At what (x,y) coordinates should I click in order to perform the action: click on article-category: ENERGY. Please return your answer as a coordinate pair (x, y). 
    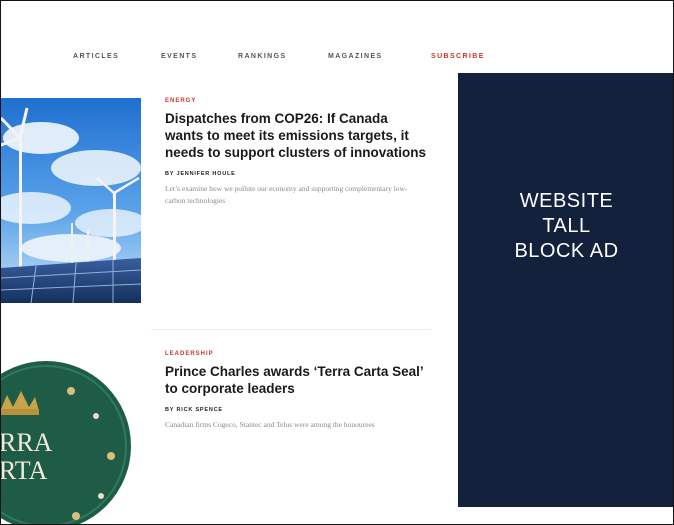
    Looking at the image, I should click on (296, 101).